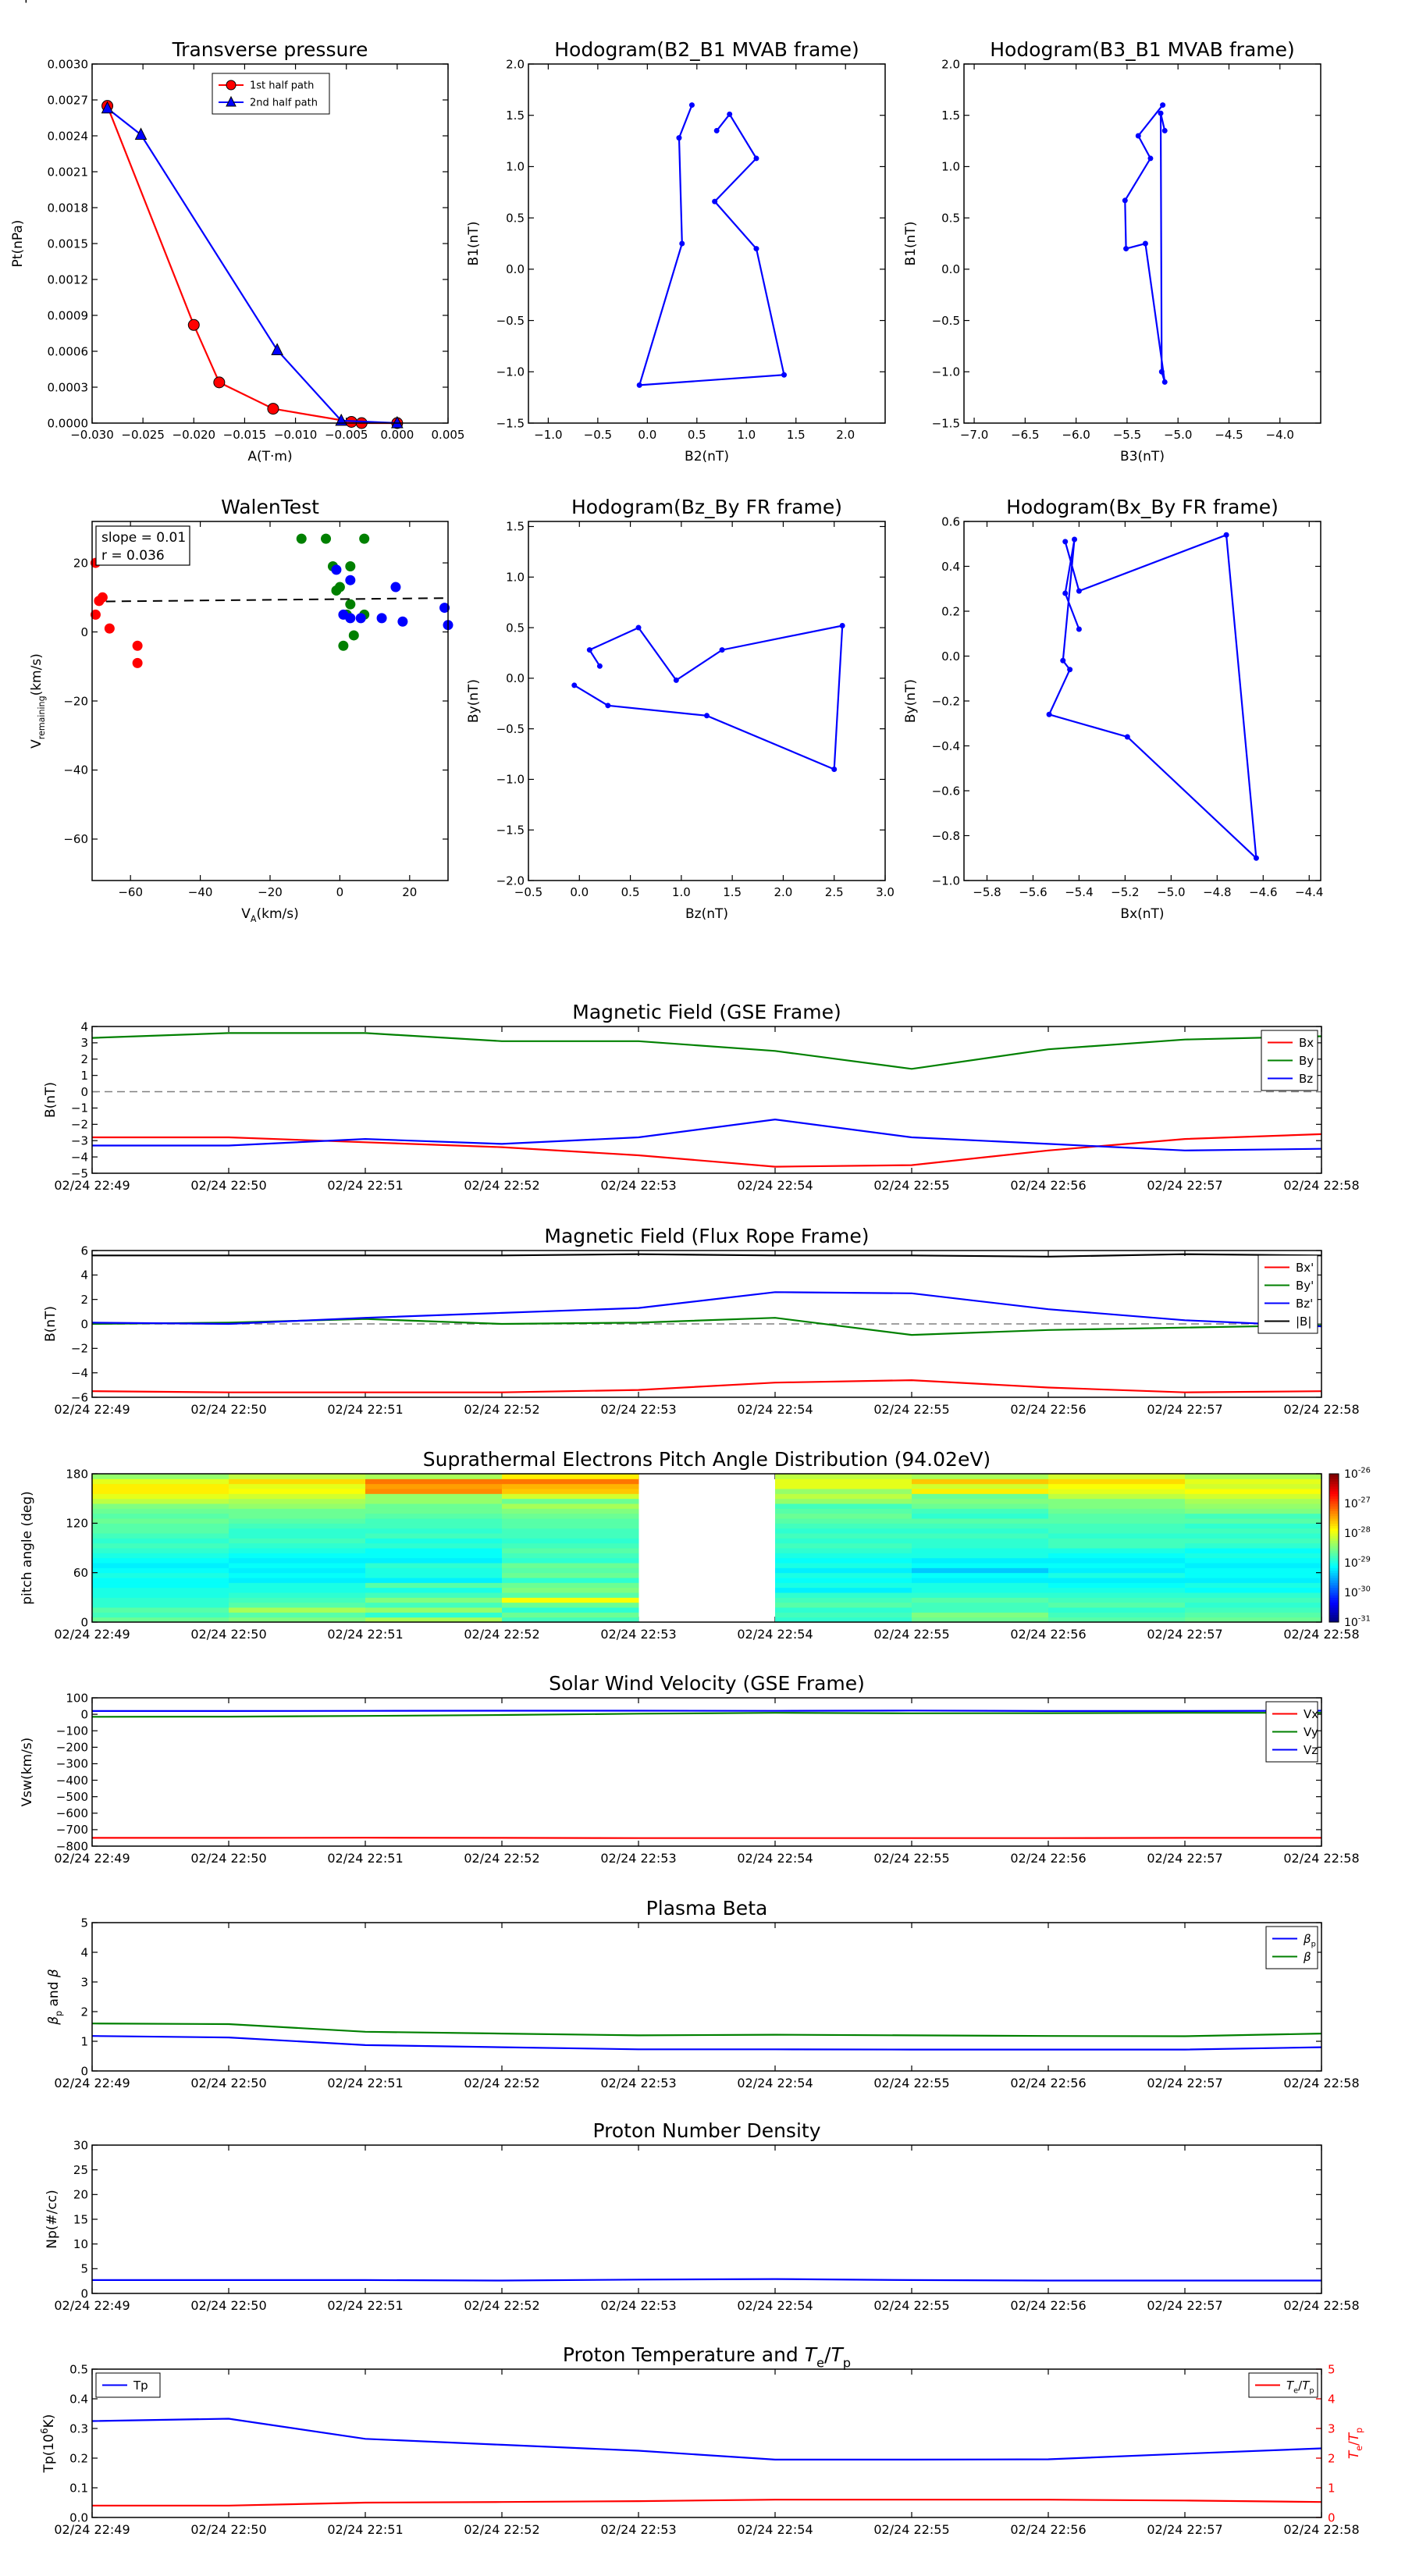 This screenshot has height=2576, width=1405. Describe the element at coordinates (68, 387) in the screenshot. I see `y-tick-label: 0.0003` at that location.